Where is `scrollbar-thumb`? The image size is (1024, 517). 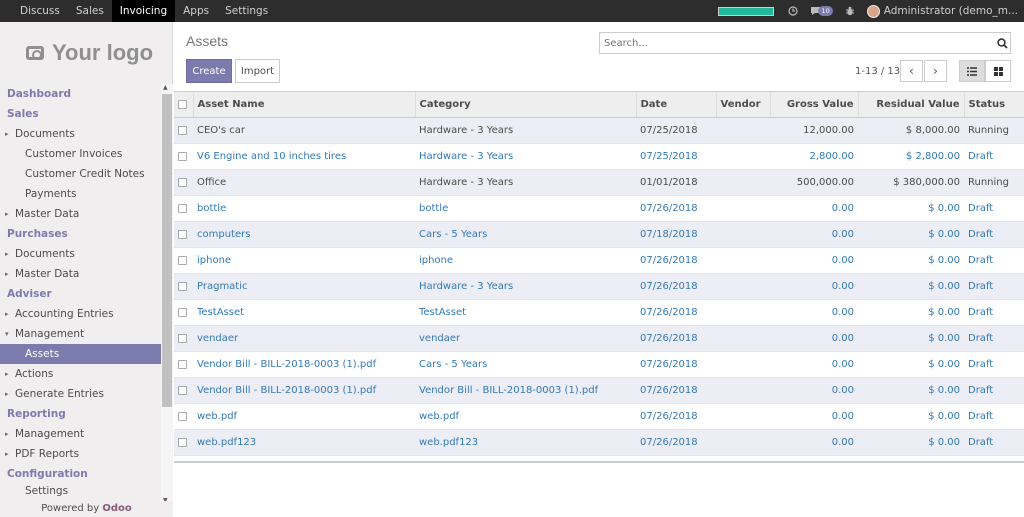 scrollbar-thumb is located at coordinates (167, 250).